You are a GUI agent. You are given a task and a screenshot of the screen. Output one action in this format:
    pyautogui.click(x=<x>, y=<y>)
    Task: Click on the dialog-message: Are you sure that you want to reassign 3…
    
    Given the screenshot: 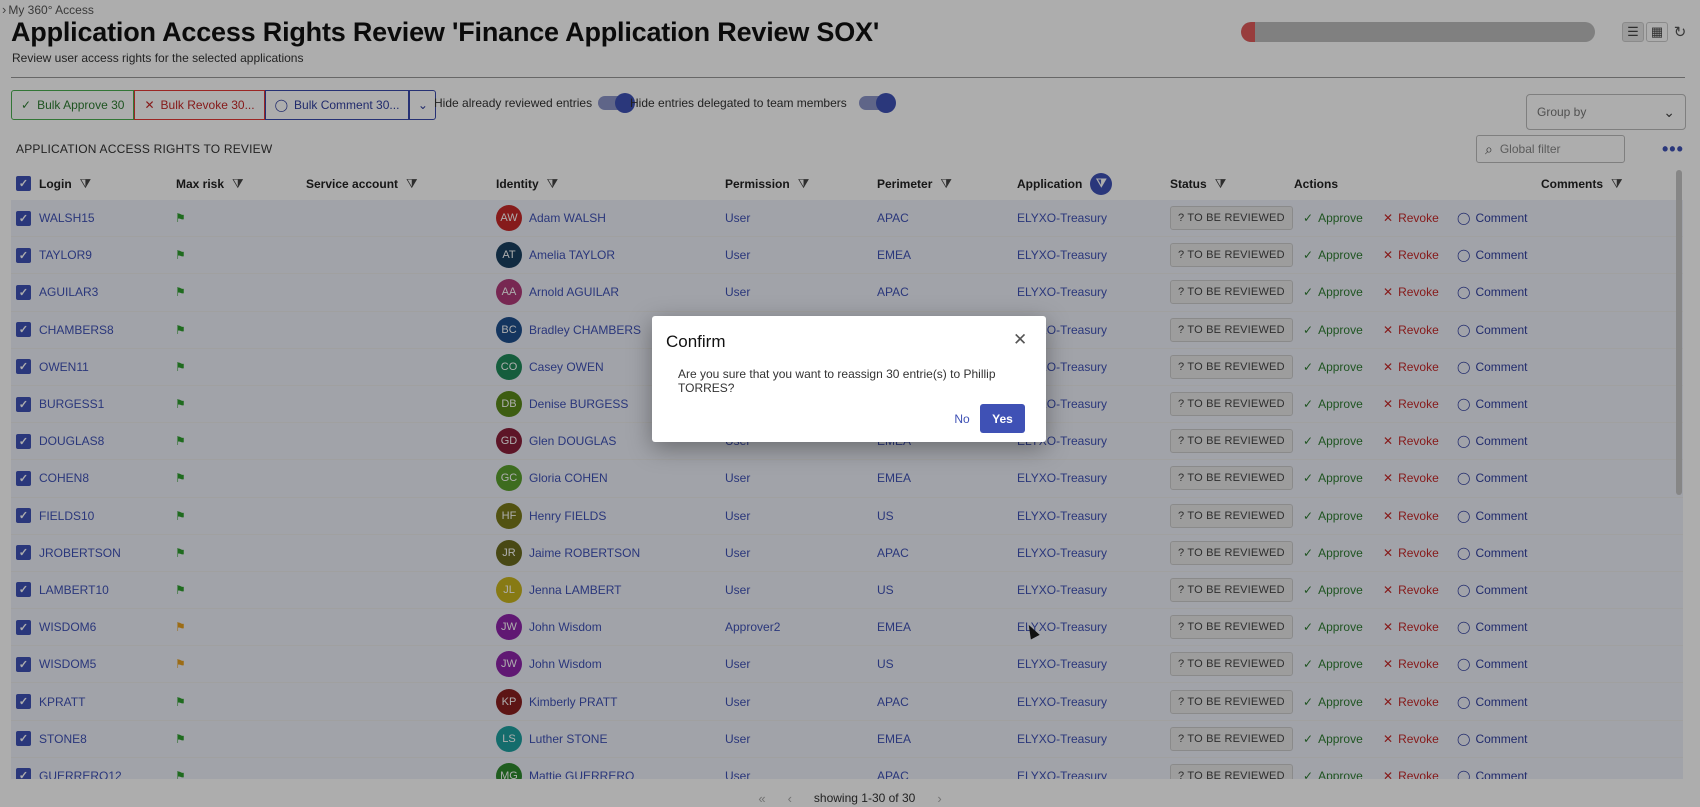 What is the action you would take?
    pyautogui.click(x=837, y=381)
    